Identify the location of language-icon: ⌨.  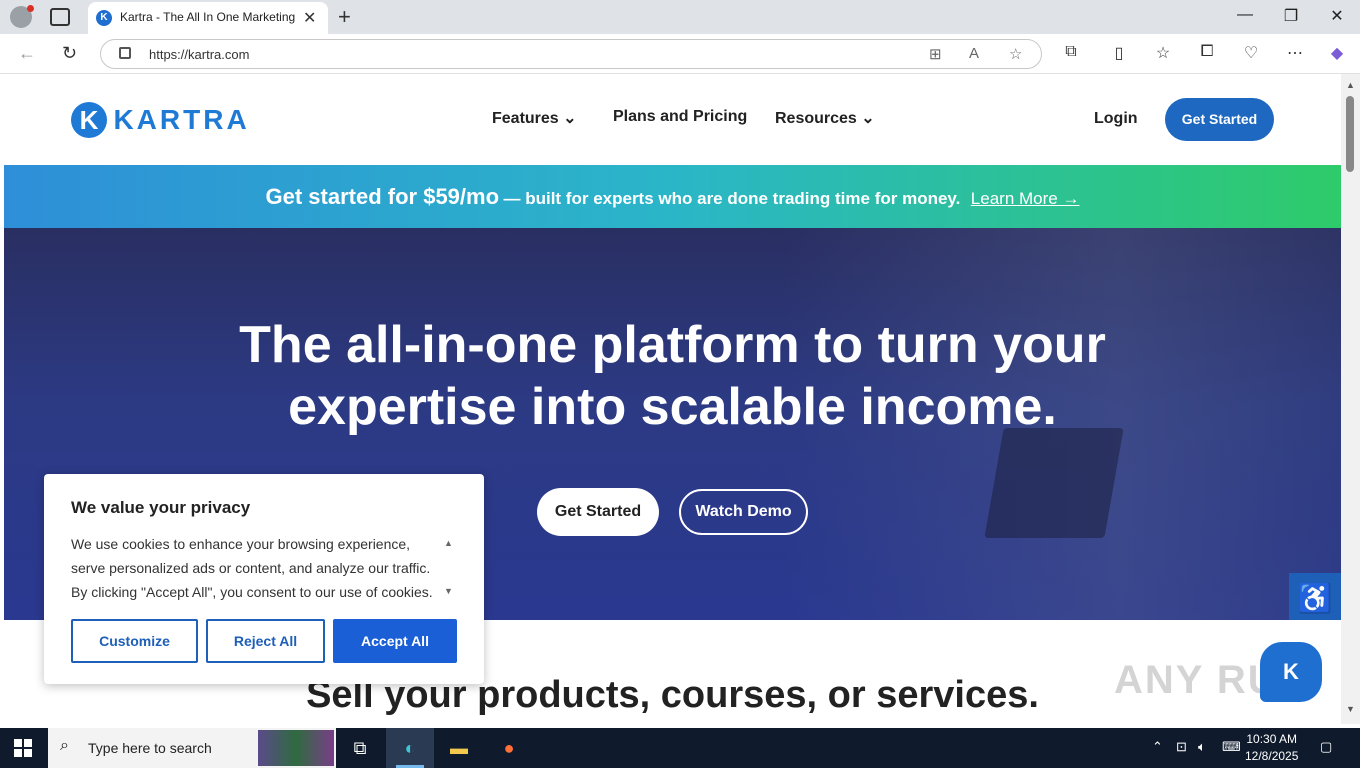
(1231, 747).